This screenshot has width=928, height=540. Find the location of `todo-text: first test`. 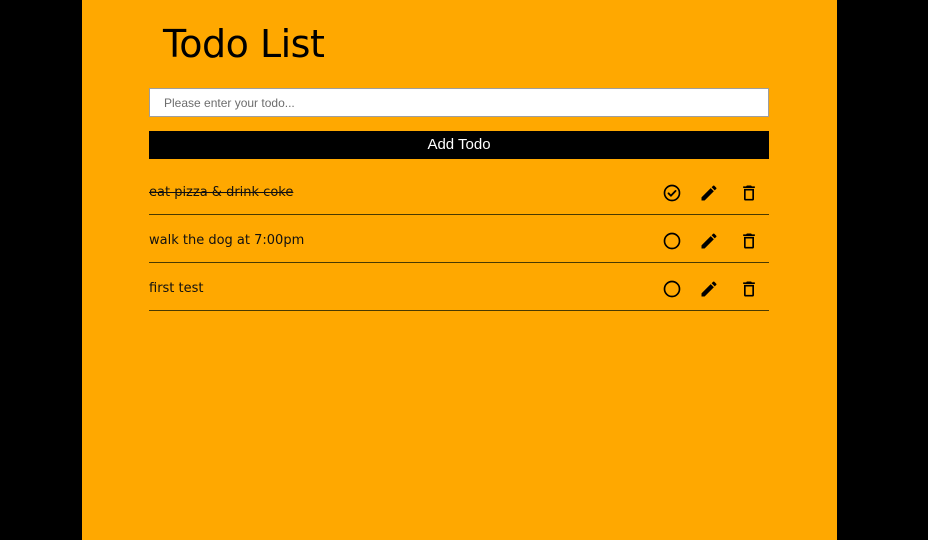

todo-text: first test is located at coordinates (176, 288).